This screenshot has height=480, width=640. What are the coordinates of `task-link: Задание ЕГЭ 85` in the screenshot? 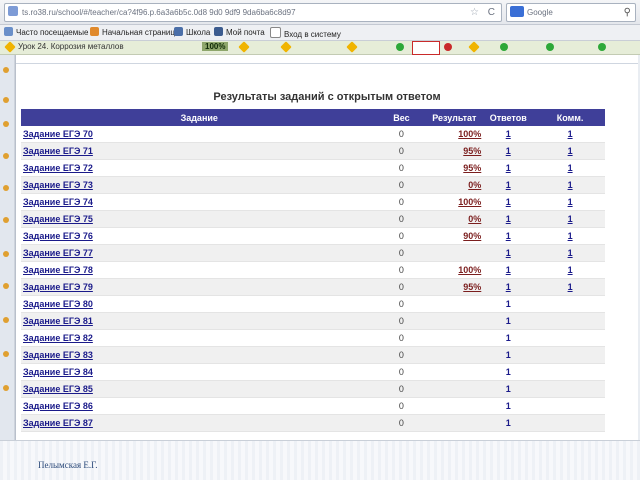 It's located at (58, 389).